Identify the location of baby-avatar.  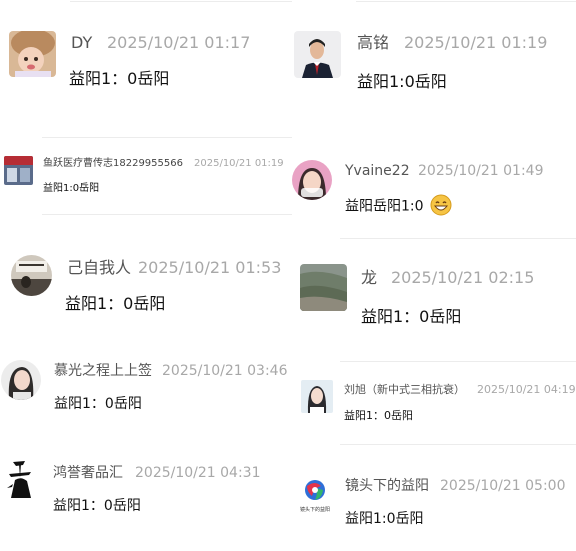
(32, 54).